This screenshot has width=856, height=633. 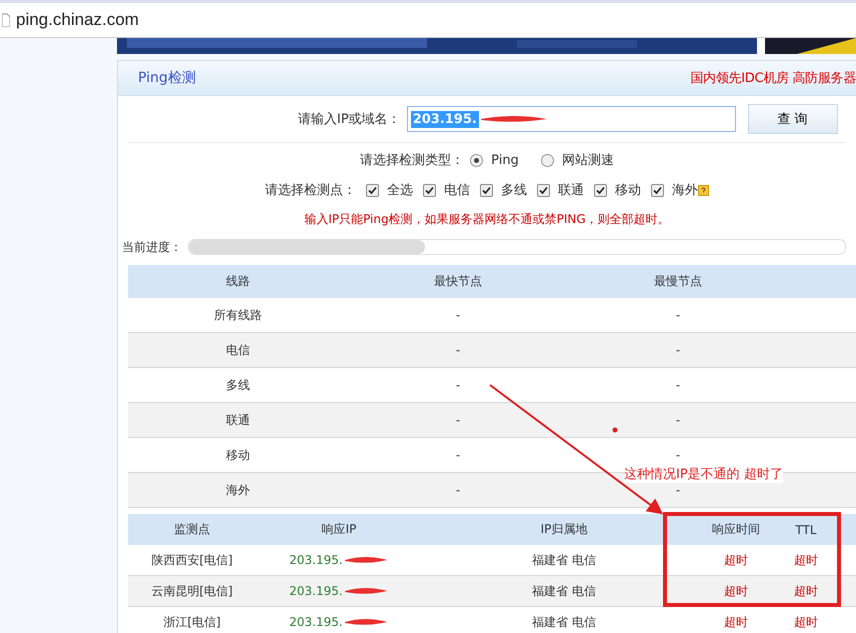 What do you see at coordinates (736, 529) in the screenshot?
I see `column-header: 响应时间` at bounding box center [736, 529].